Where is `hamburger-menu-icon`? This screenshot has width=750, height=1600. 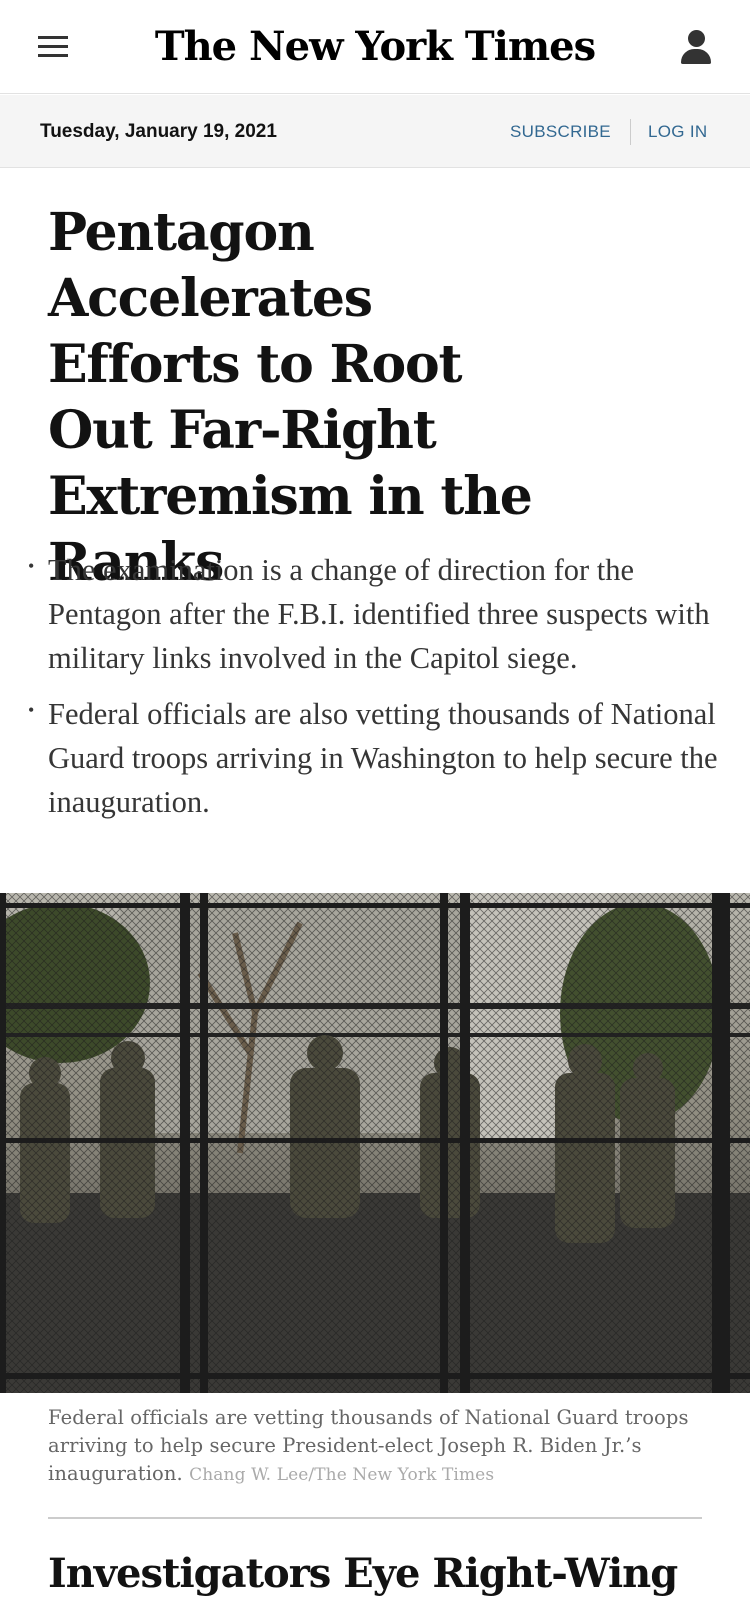
hamburger-menu-icon is located at coordinates (53, 47).